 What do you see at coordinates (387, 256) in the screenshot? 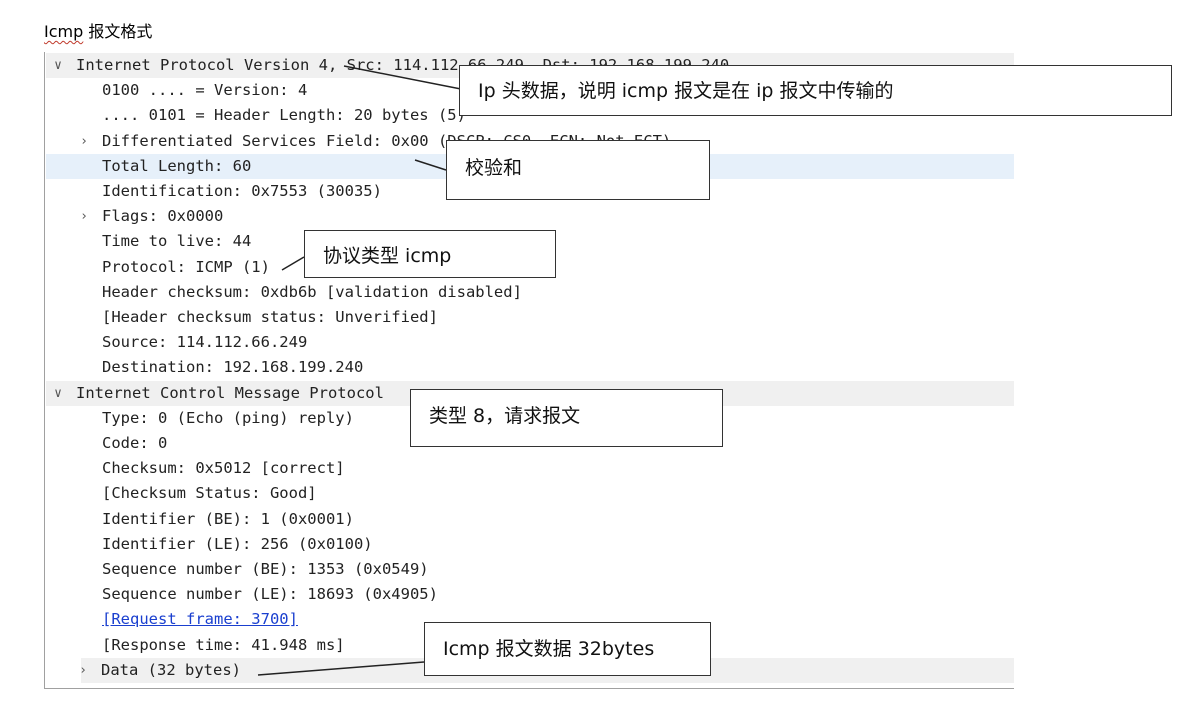
I see `callout-protocol-text: 协议类型 icmp` at bounding box center [387, 256].